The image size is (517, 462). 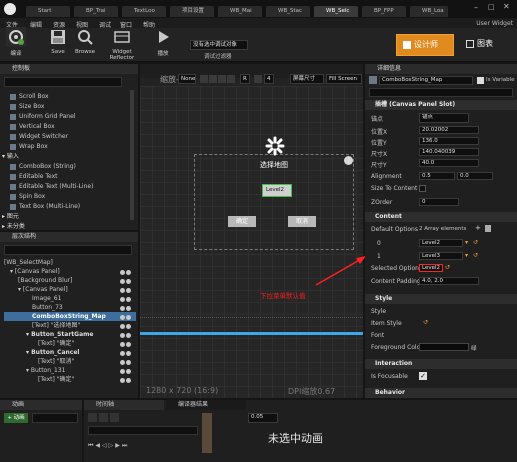 What do you see at coordinates (441, 217) in the screenshot?
I see `content-section-header: Content` at bounding box center [441, 217].